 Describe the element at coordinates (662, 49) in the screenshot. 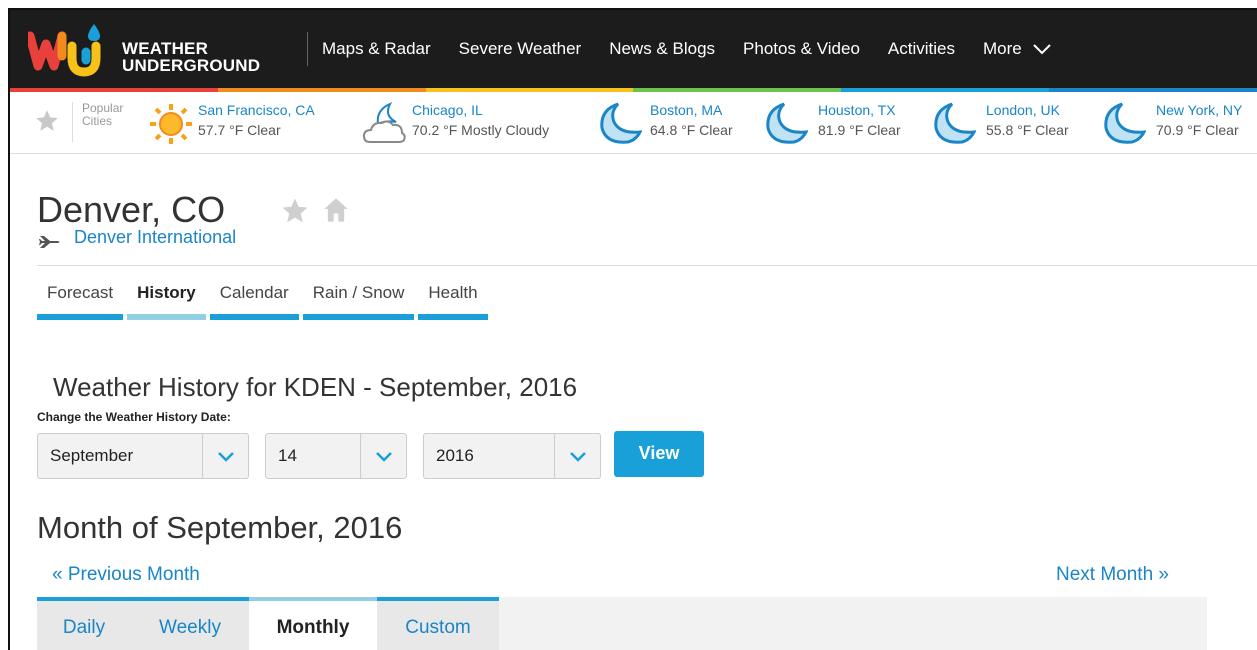

I see `nav-news-blogs: News & Blogs` at that location.